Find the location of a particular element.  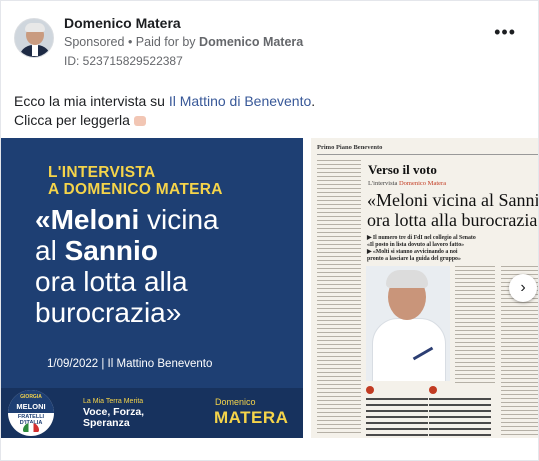

newspaper-title-line-1: «Meloni vicina al Sannio is located at coordinates (453, 200).